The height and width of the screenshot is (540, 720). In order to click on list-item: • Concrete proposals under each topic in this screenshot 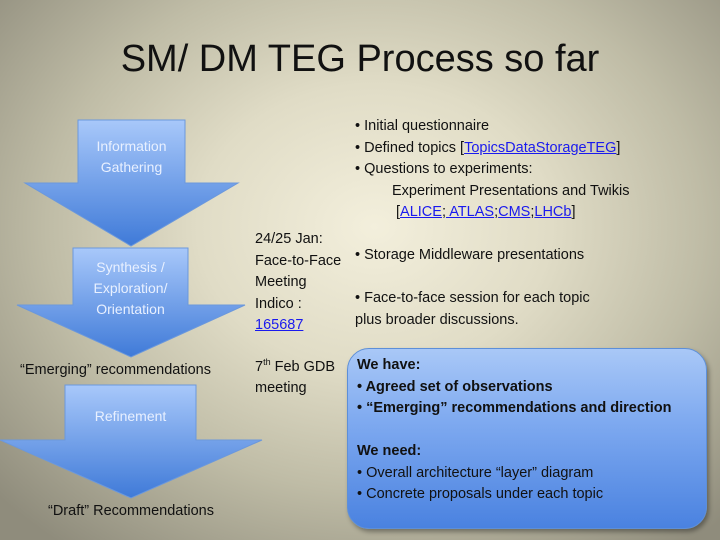, I will do `click(480, 494)`.